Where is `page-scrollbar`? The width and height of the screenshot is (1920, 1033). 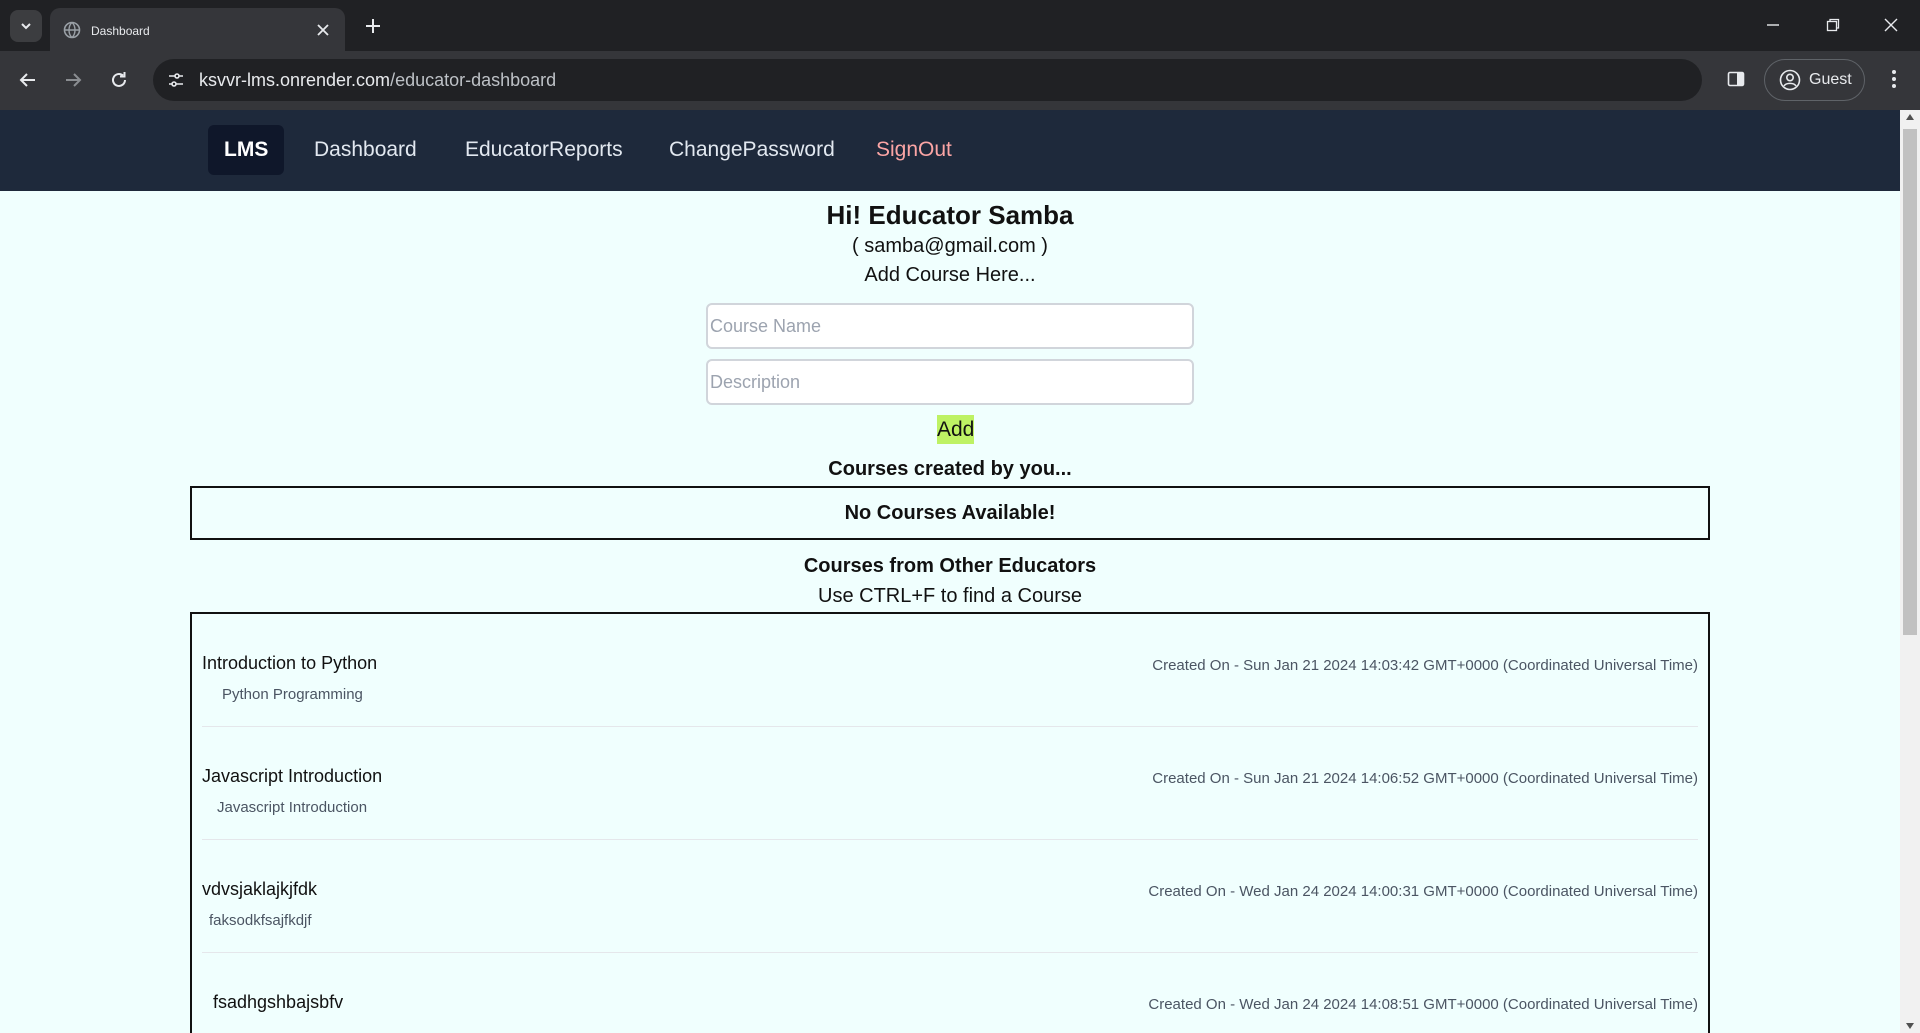
page-scrollbar is located at coordinates (1910, 571).